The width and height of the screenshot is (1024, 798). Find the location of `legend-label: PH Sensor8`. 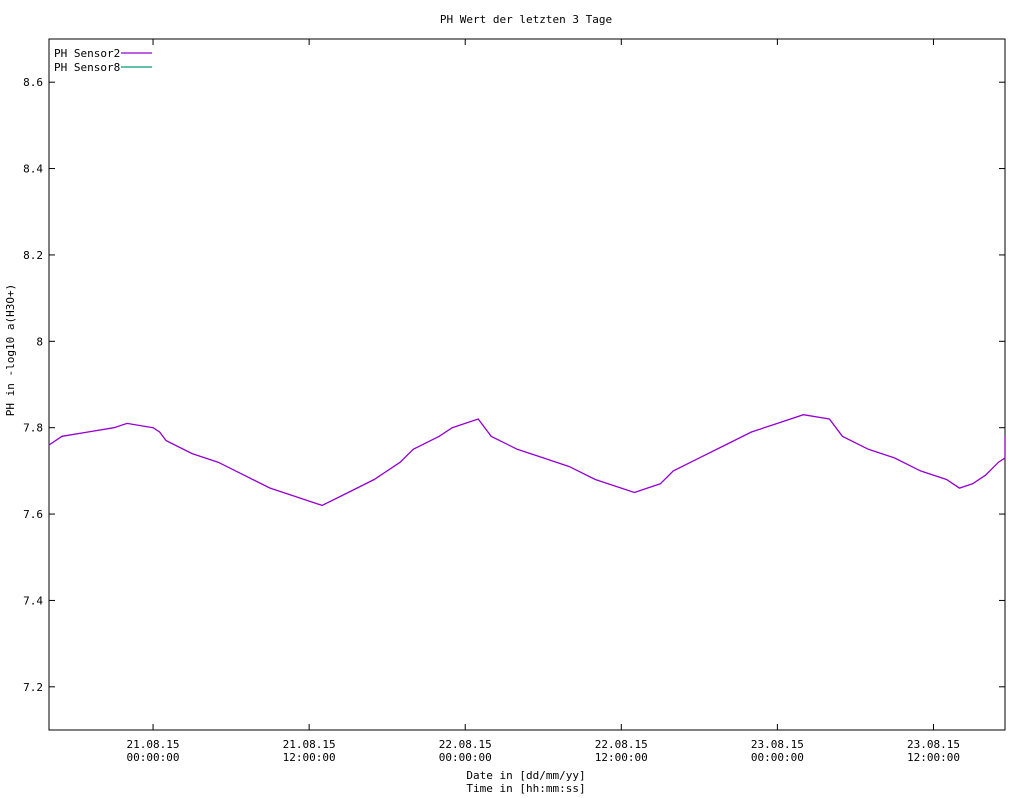

legend-label: PH Sensor8 is located at coordinates (87, 67).